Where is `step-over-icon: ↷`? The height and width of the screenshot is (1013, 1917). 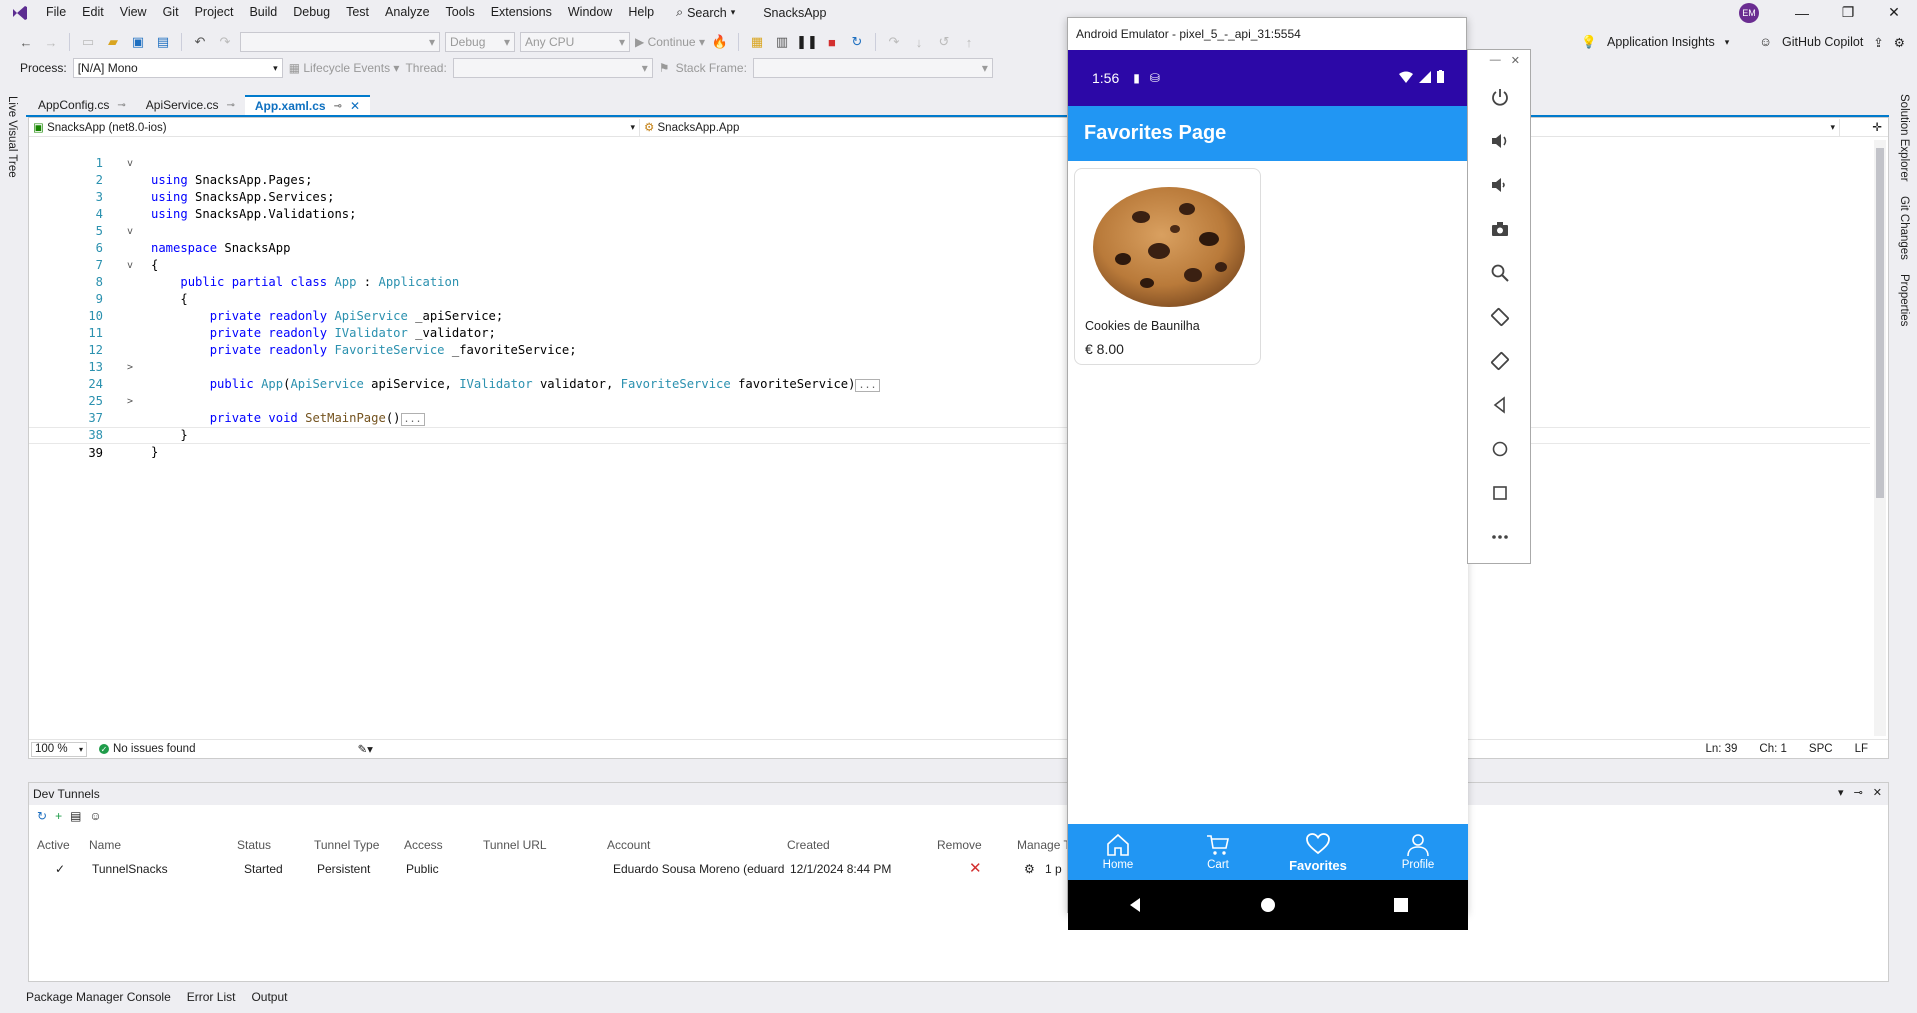 step-over-icon: ↷ is located at coordinates (894, 42).